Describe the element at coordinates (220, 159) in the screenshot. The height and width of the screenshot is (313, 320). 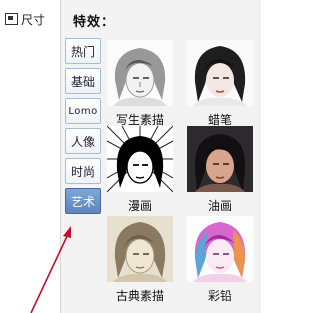
I see `oil-painting-portrait-icon` at that location.